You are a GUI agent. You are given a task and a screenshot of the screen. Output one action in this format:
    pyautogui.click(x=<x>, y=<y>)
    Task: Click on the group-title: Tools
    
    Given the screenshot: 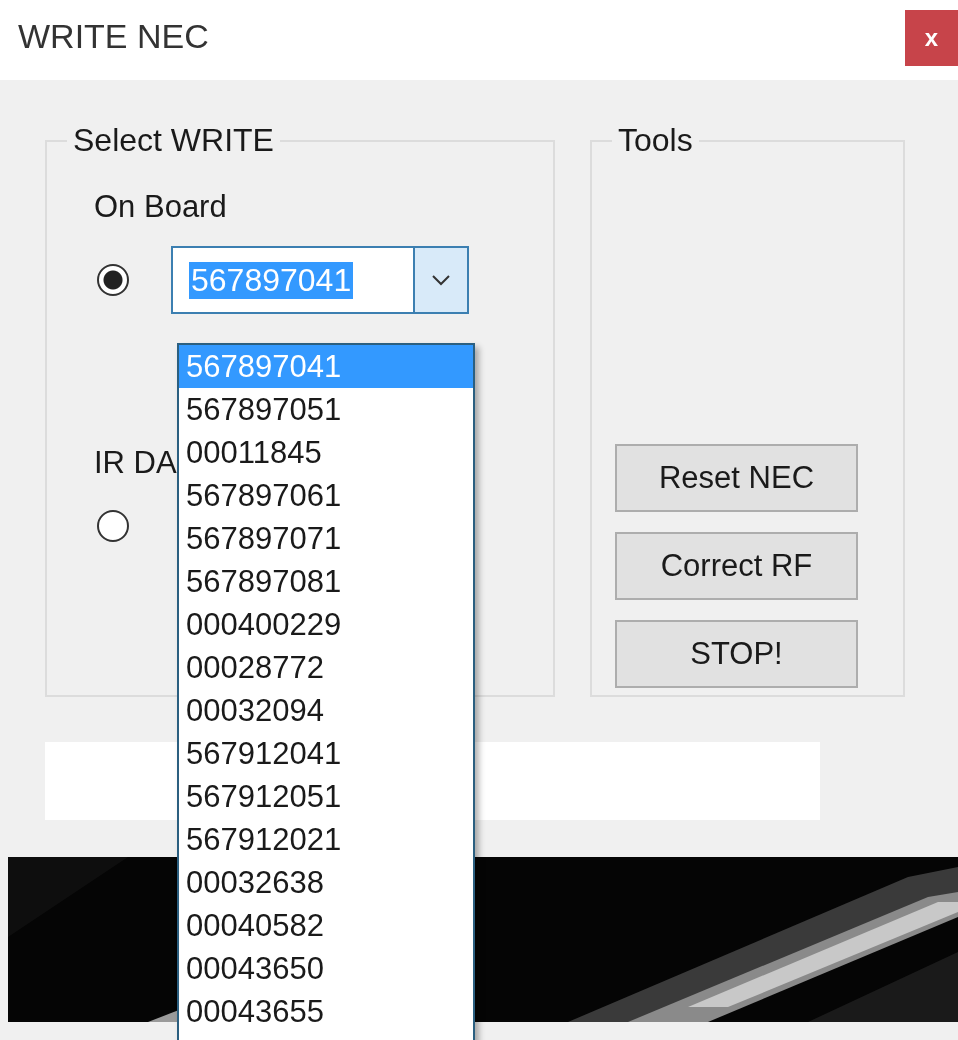 What is the action you would take?
    pyautogui.click(x=655, y=140)
    